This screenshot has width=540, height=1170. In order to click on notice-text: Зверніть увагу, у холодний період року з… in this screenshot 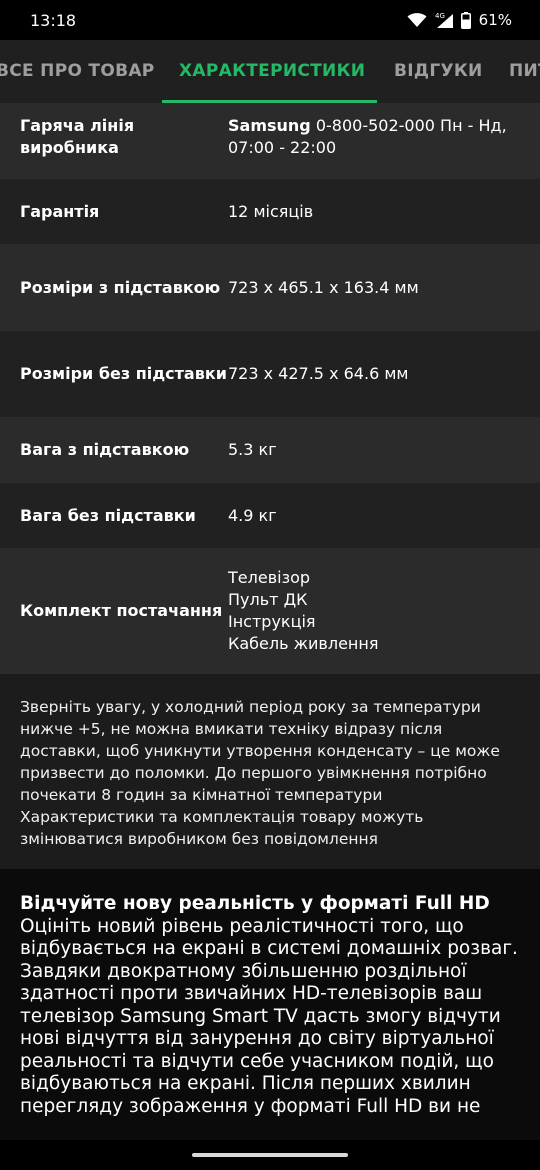, I will do `click(260, 773)`.